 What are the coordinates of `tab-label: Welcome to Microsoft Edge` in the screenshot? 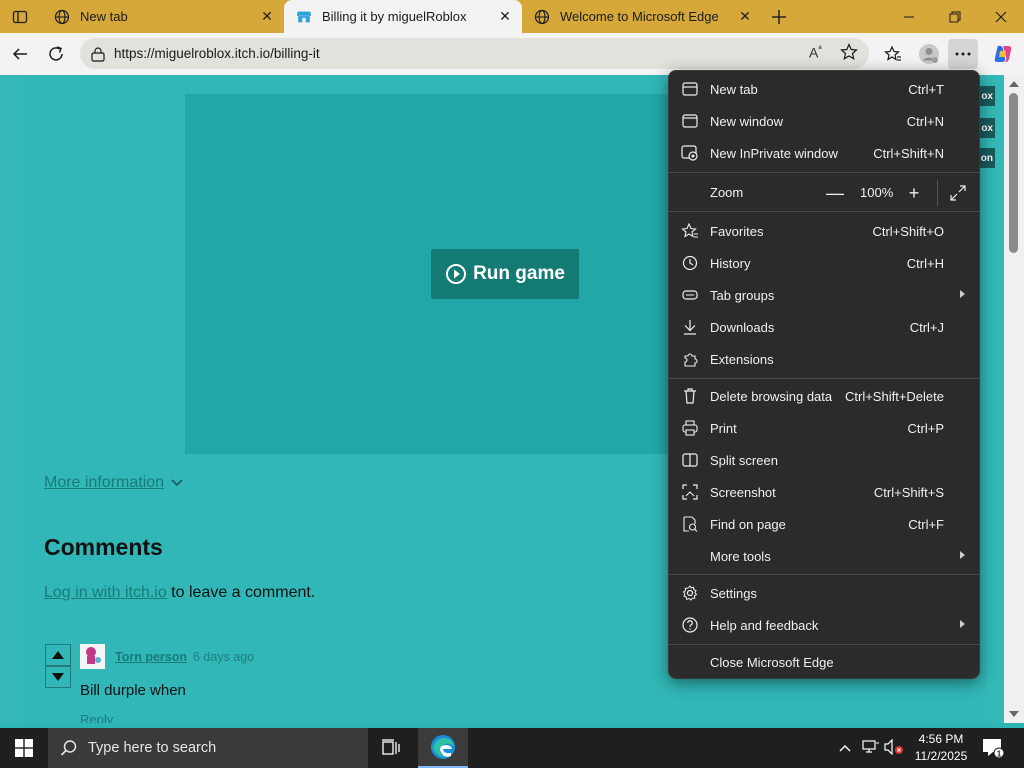 It's located at (639, 16).